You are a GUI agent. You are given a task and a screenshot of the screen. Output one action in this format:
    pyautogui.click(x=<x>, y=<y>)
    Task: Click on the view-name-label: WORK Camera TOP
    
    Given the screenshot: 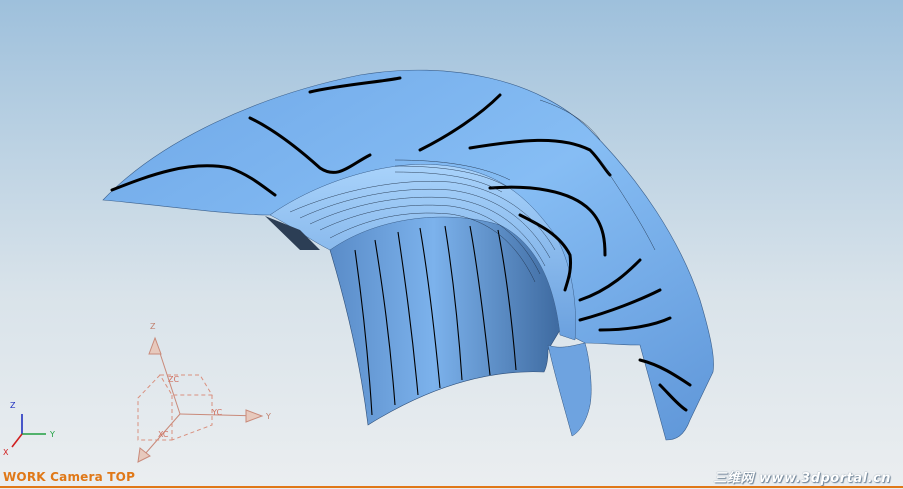 What is the action you would take?
    pyautogui.click(x=69, y=477)
    